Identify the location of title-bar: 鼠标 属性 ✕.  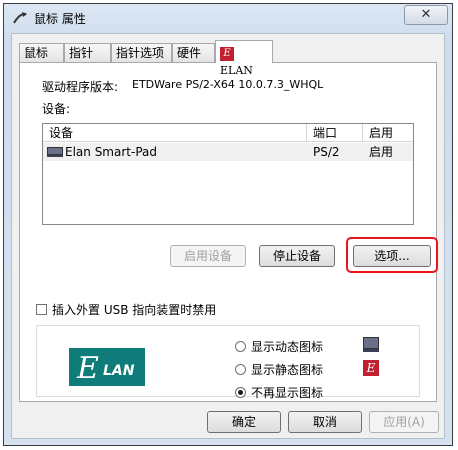
(228, 18).